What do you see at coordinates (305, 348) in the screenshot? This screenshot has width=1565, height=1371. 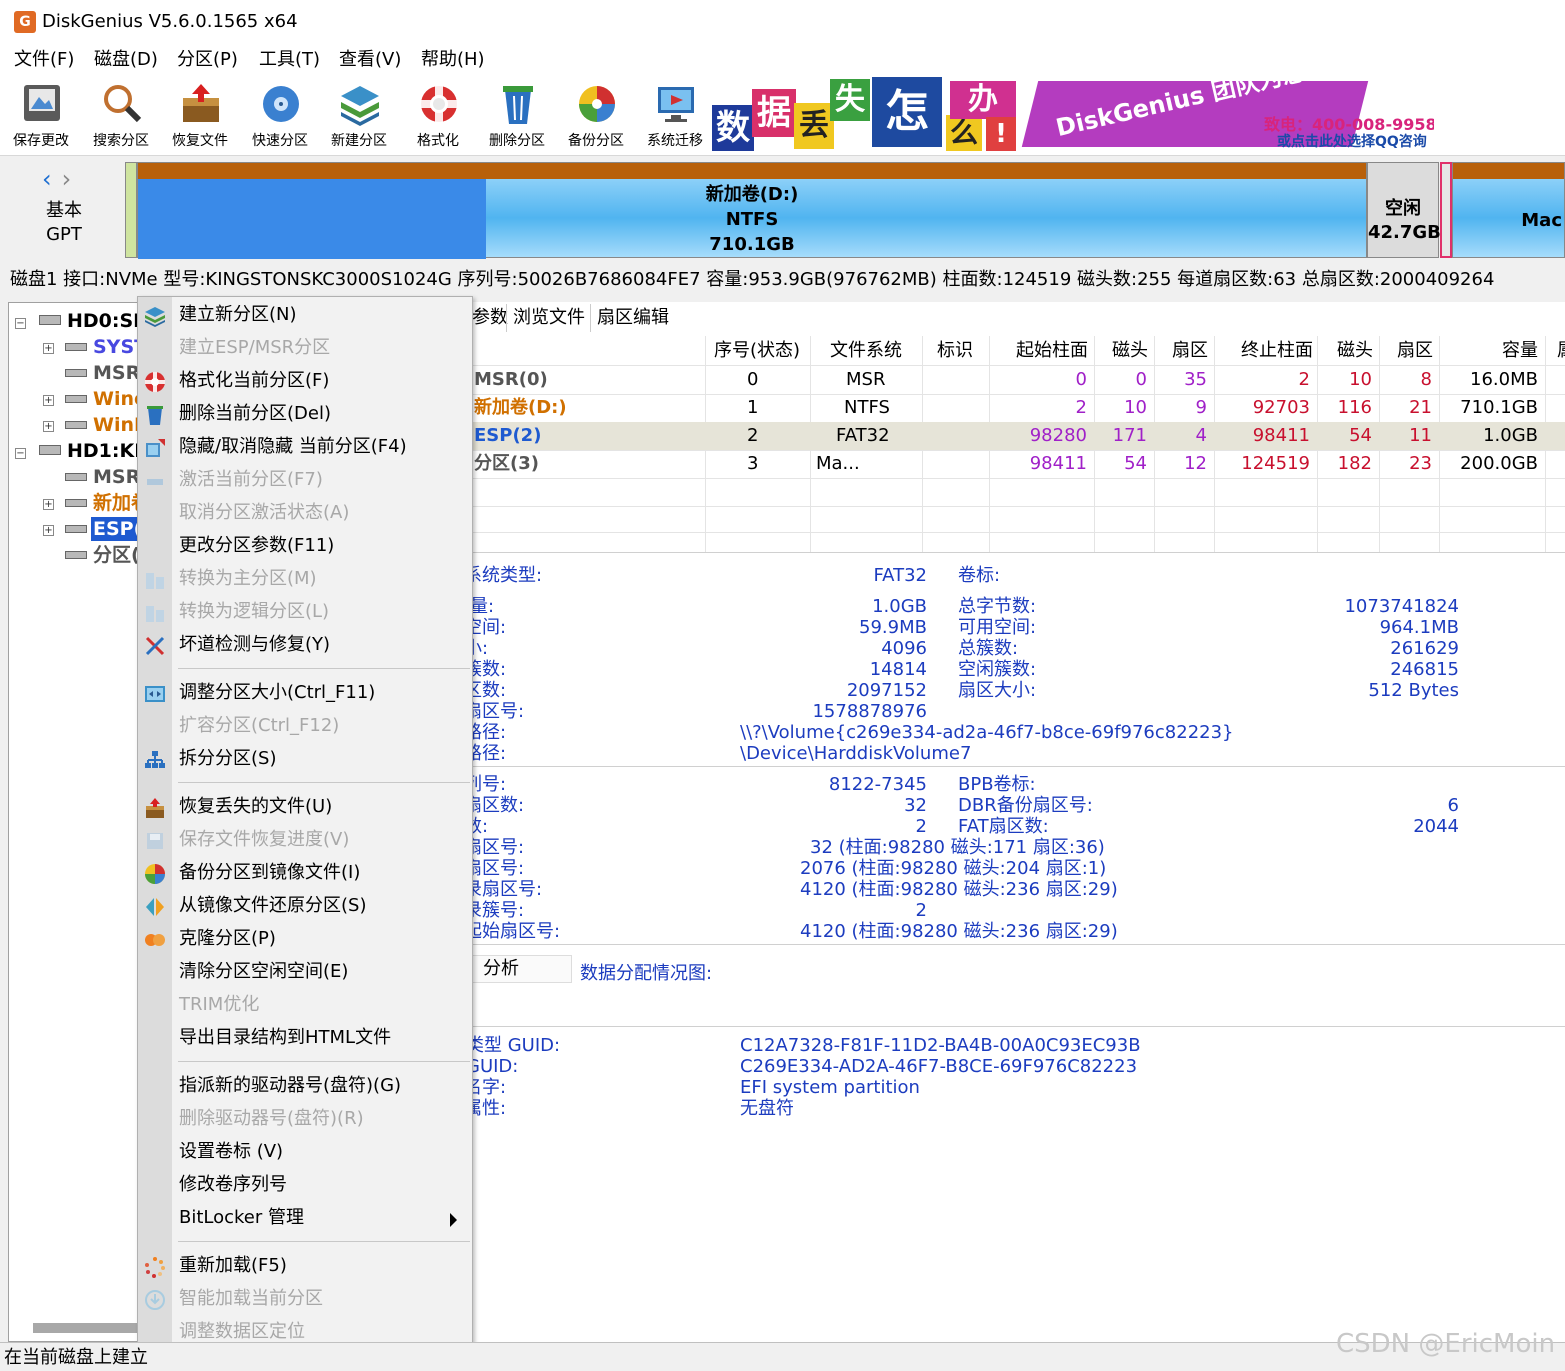 I see `menu-item-new-esp-msr: 建立ESP/MSR分区` at bounding box center [305, 348].